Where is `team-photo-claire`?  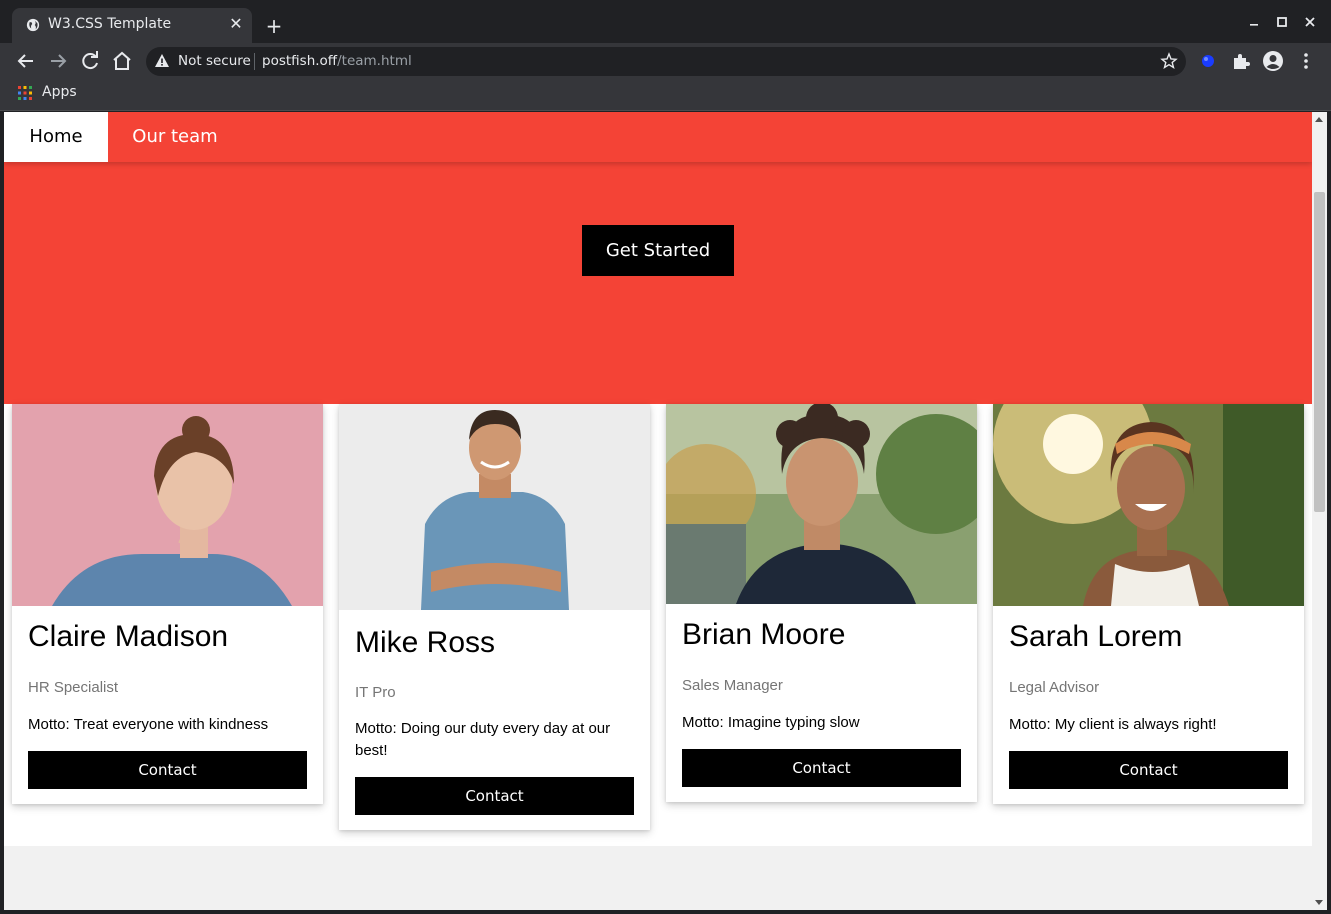 team-photo-claire is located at coordinates (167, 505).